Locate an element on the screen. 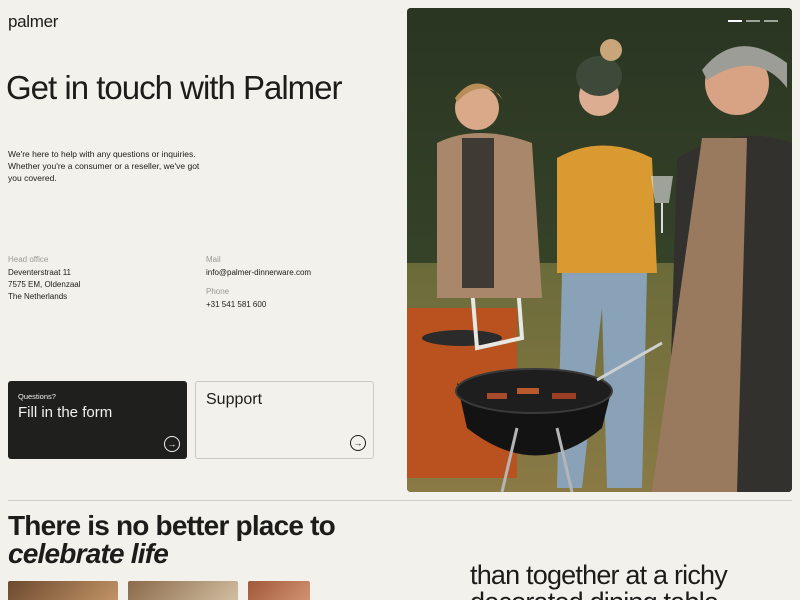  section-headline-text: There is no better place to is located at coordinates (172, 525).